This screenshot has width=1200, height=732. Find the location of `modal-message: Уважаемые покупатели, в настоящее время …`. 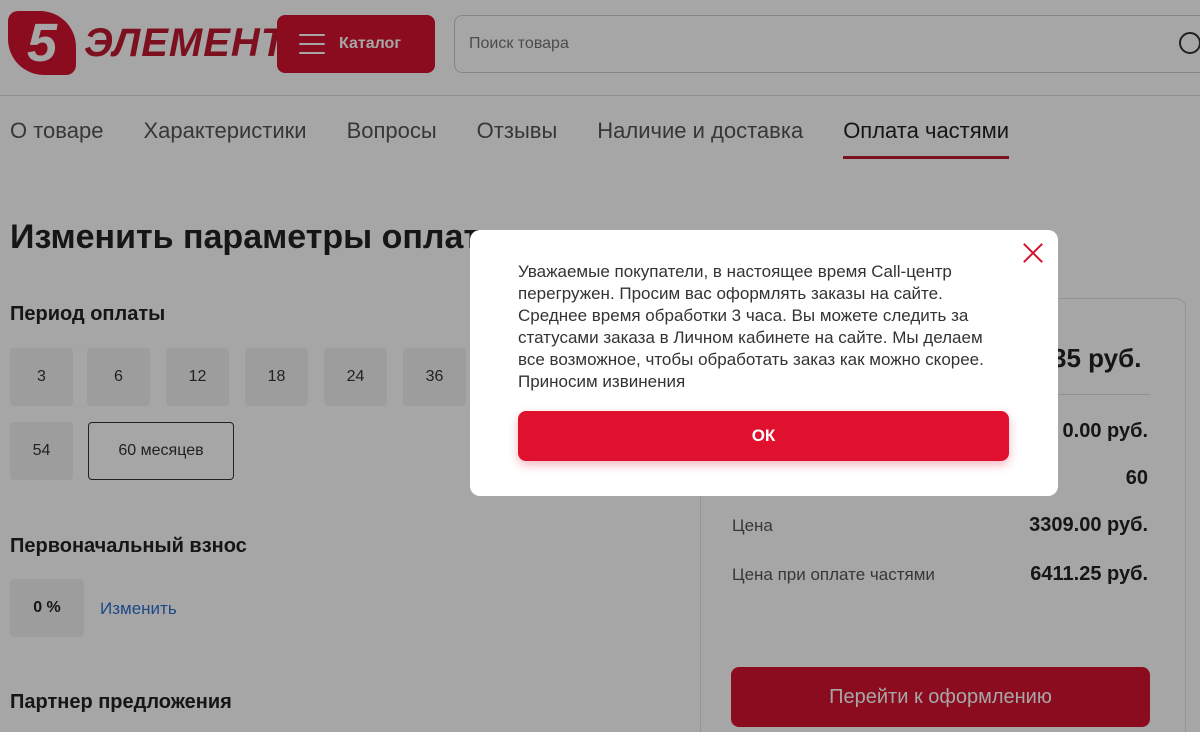

modal-message: Уважаемые покупатели, в настоящее время … is located at coordinates (751, 326).